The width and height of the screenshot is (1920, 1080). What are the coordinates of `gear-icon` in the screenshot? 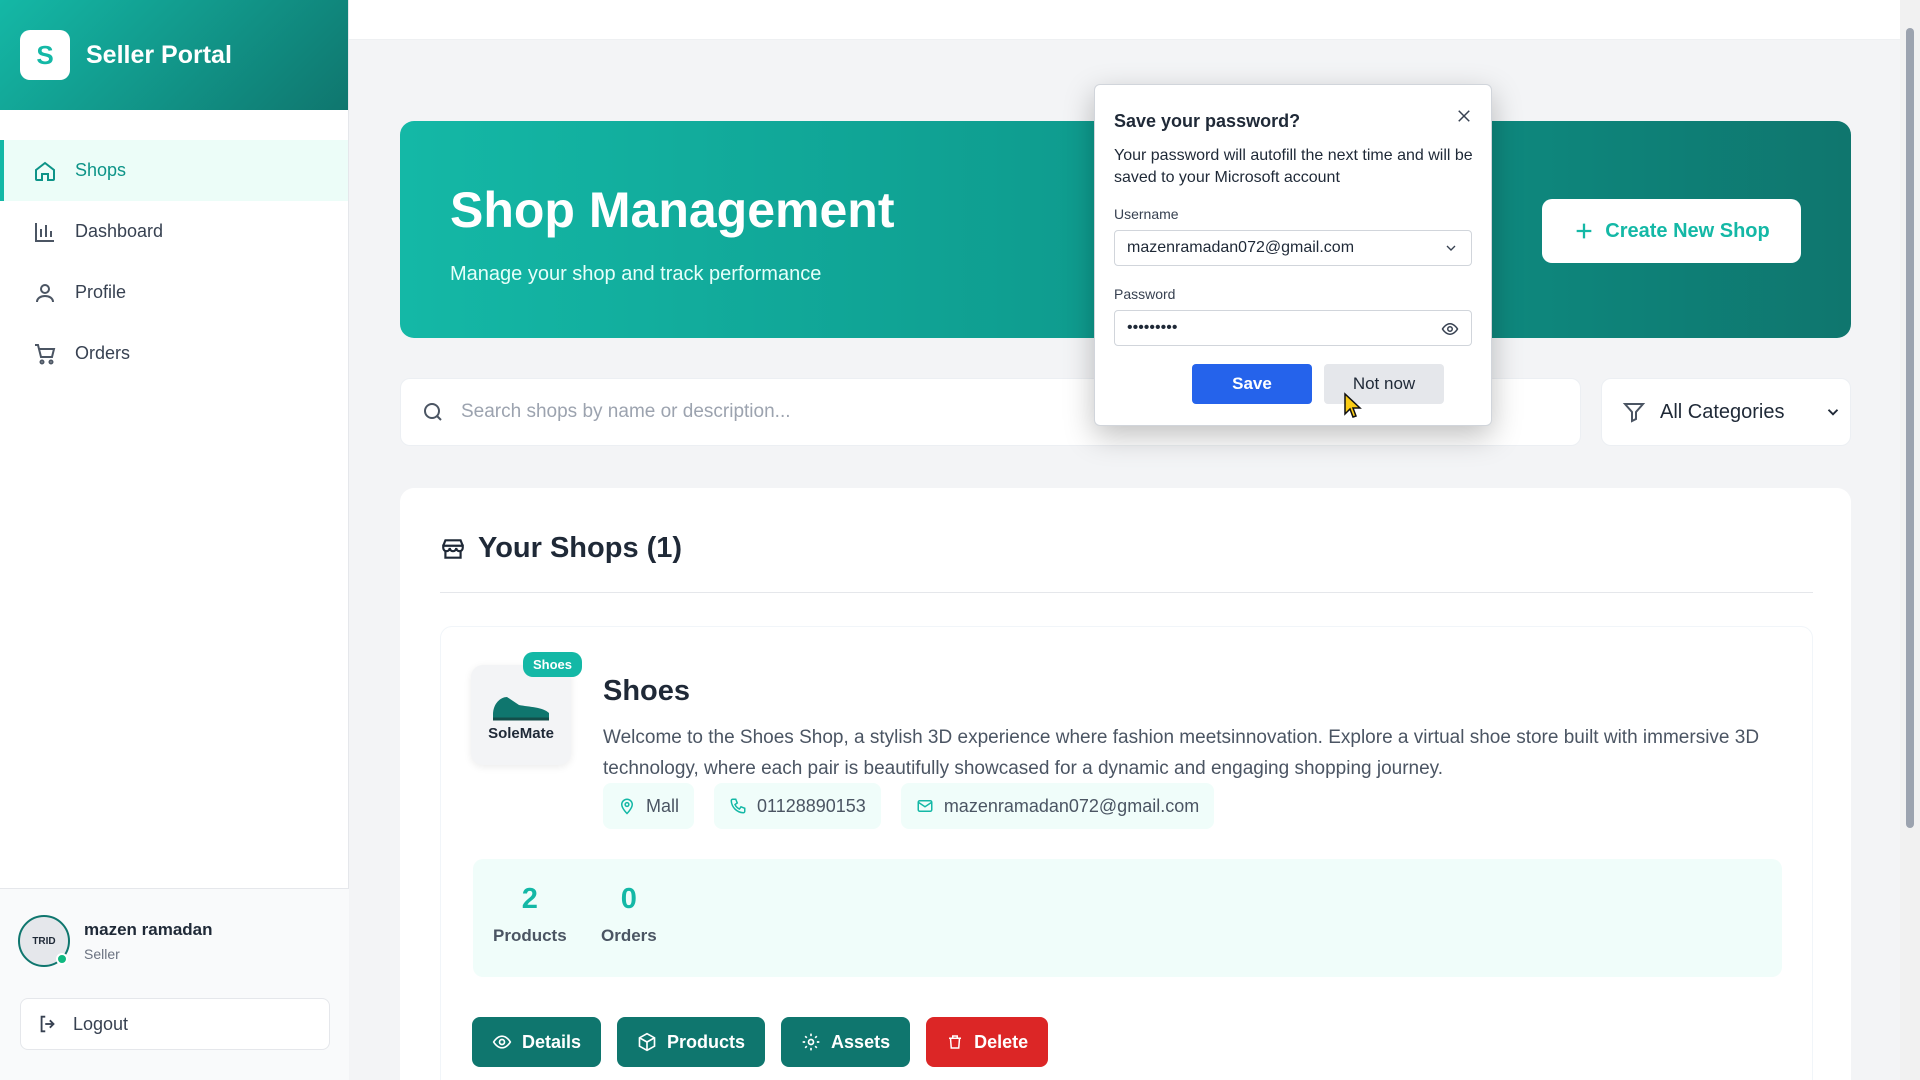 It's located at (811, 1042).